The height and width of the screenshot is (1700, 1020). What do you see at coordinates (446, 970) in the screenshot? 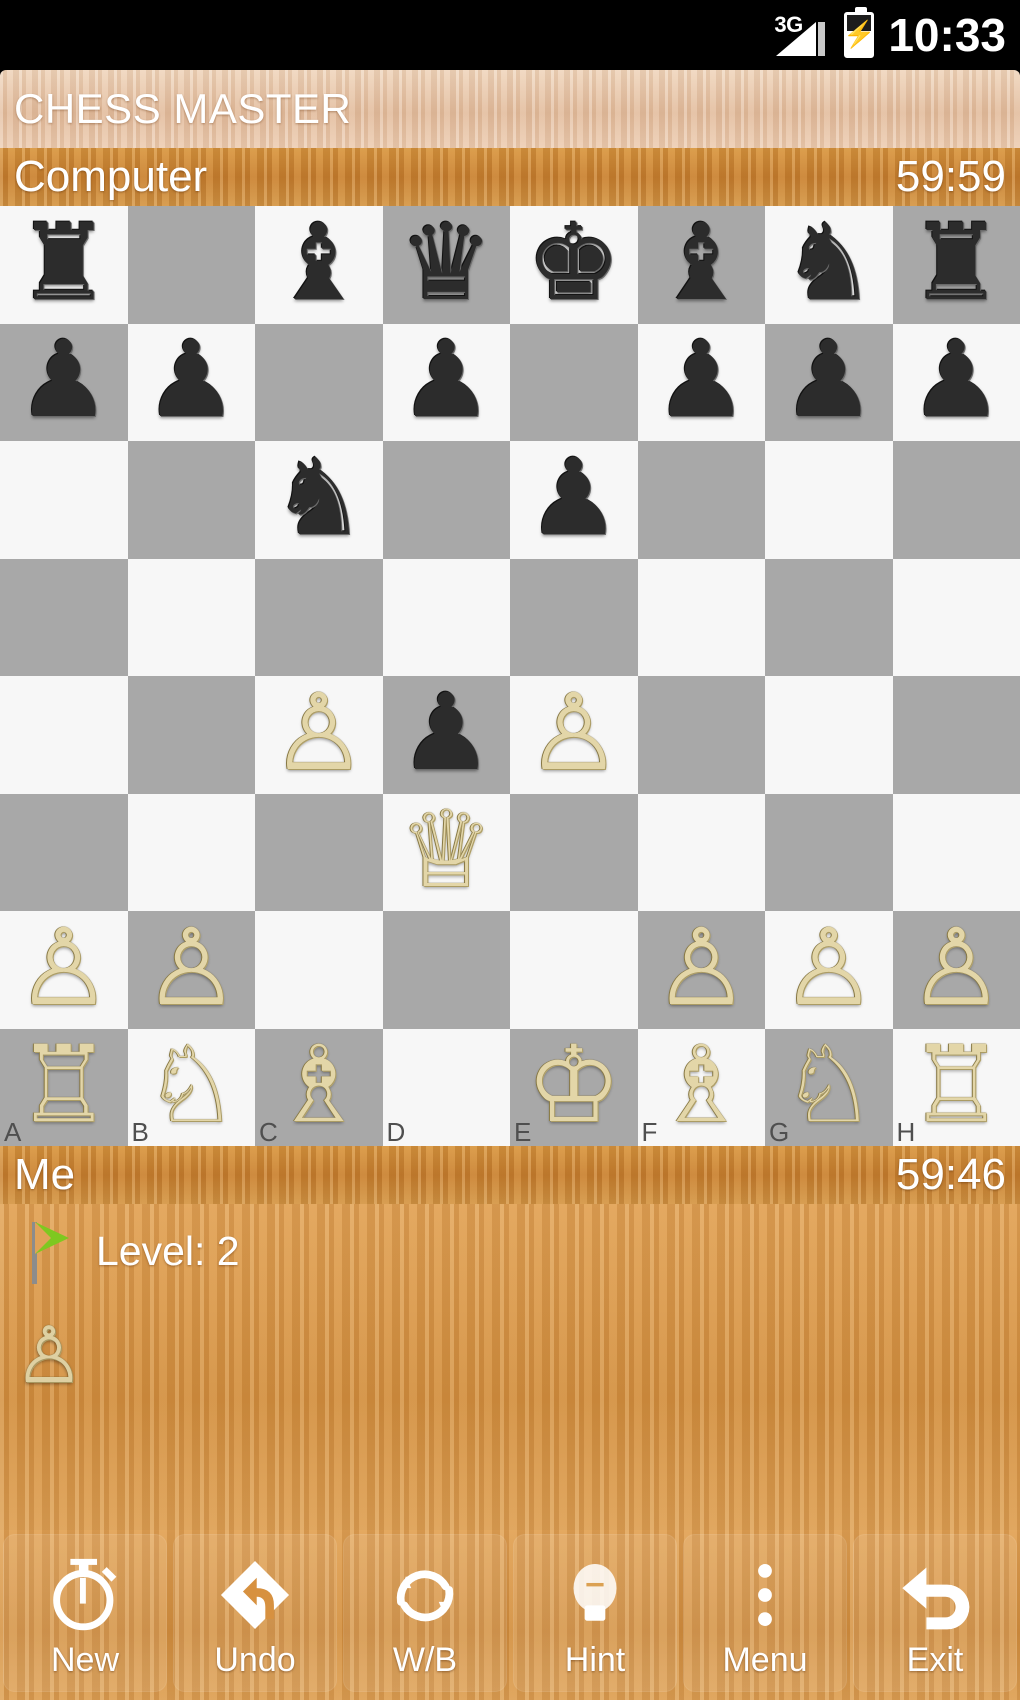
I see `board-square-d2` at bounding box center [446, 970].